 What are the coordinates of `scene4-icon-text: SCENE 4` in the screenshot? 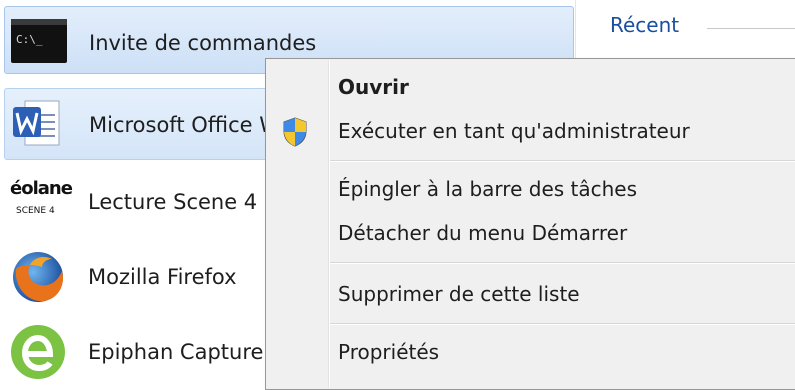 It's located at (35, 211).